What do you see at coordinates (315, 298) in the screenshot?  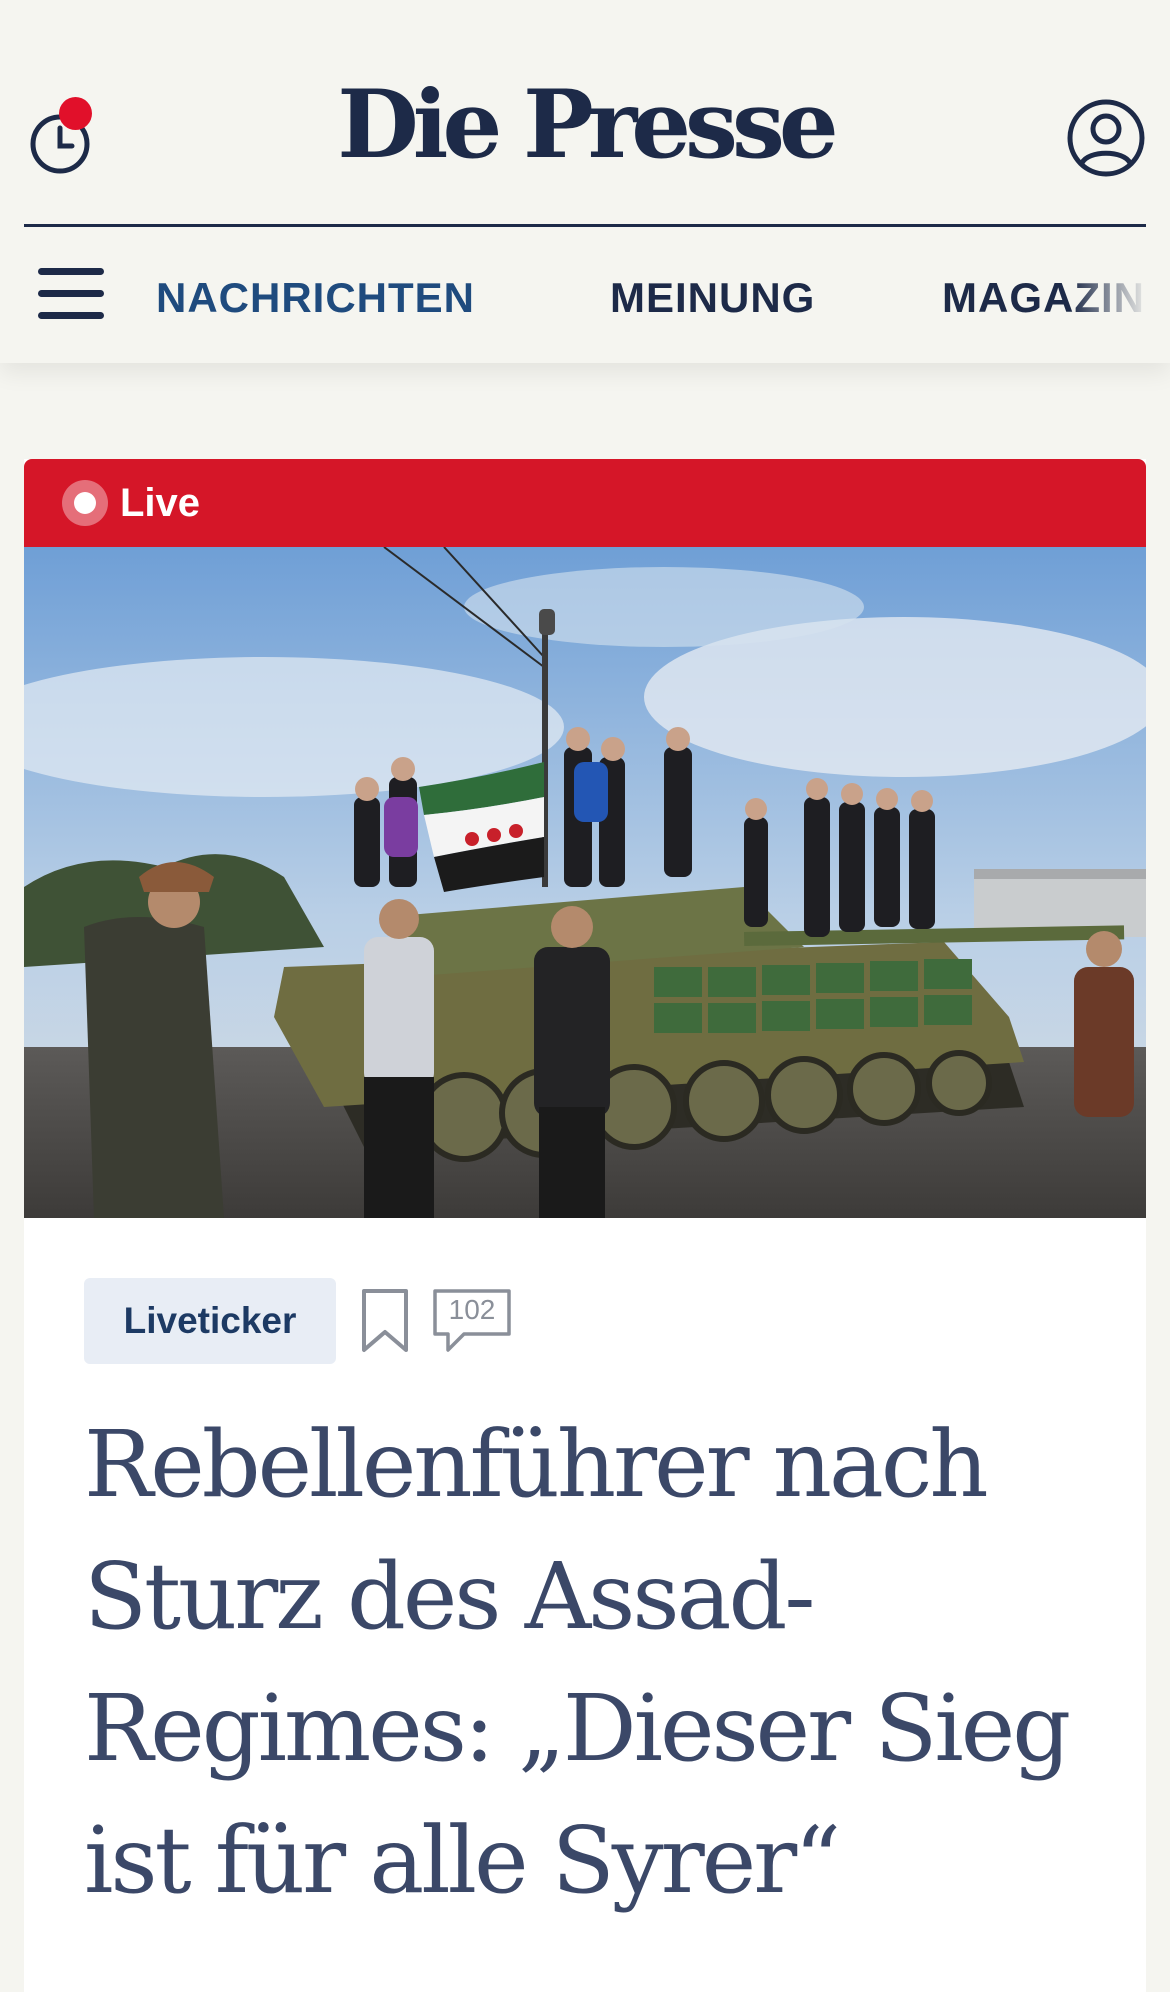 I see `nav-item-nachrichten: NACHRICHTEN` at bounding box center [315, 298].